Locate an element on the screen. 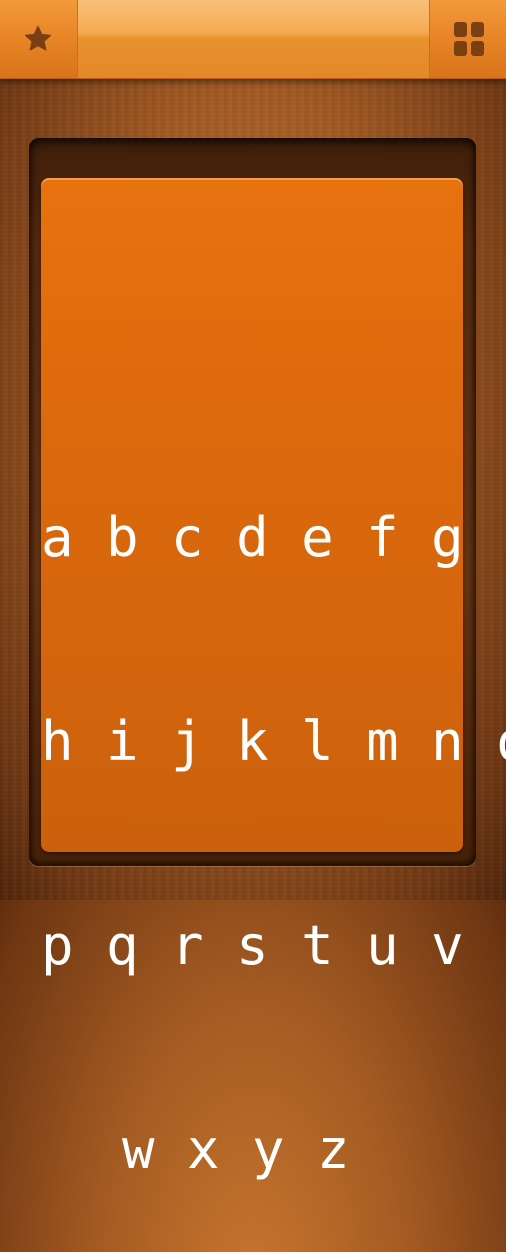 This screenshot has width=506, height=1252. alphabet-row-2: h i j k l m n o is located at coordinates (273, 741).